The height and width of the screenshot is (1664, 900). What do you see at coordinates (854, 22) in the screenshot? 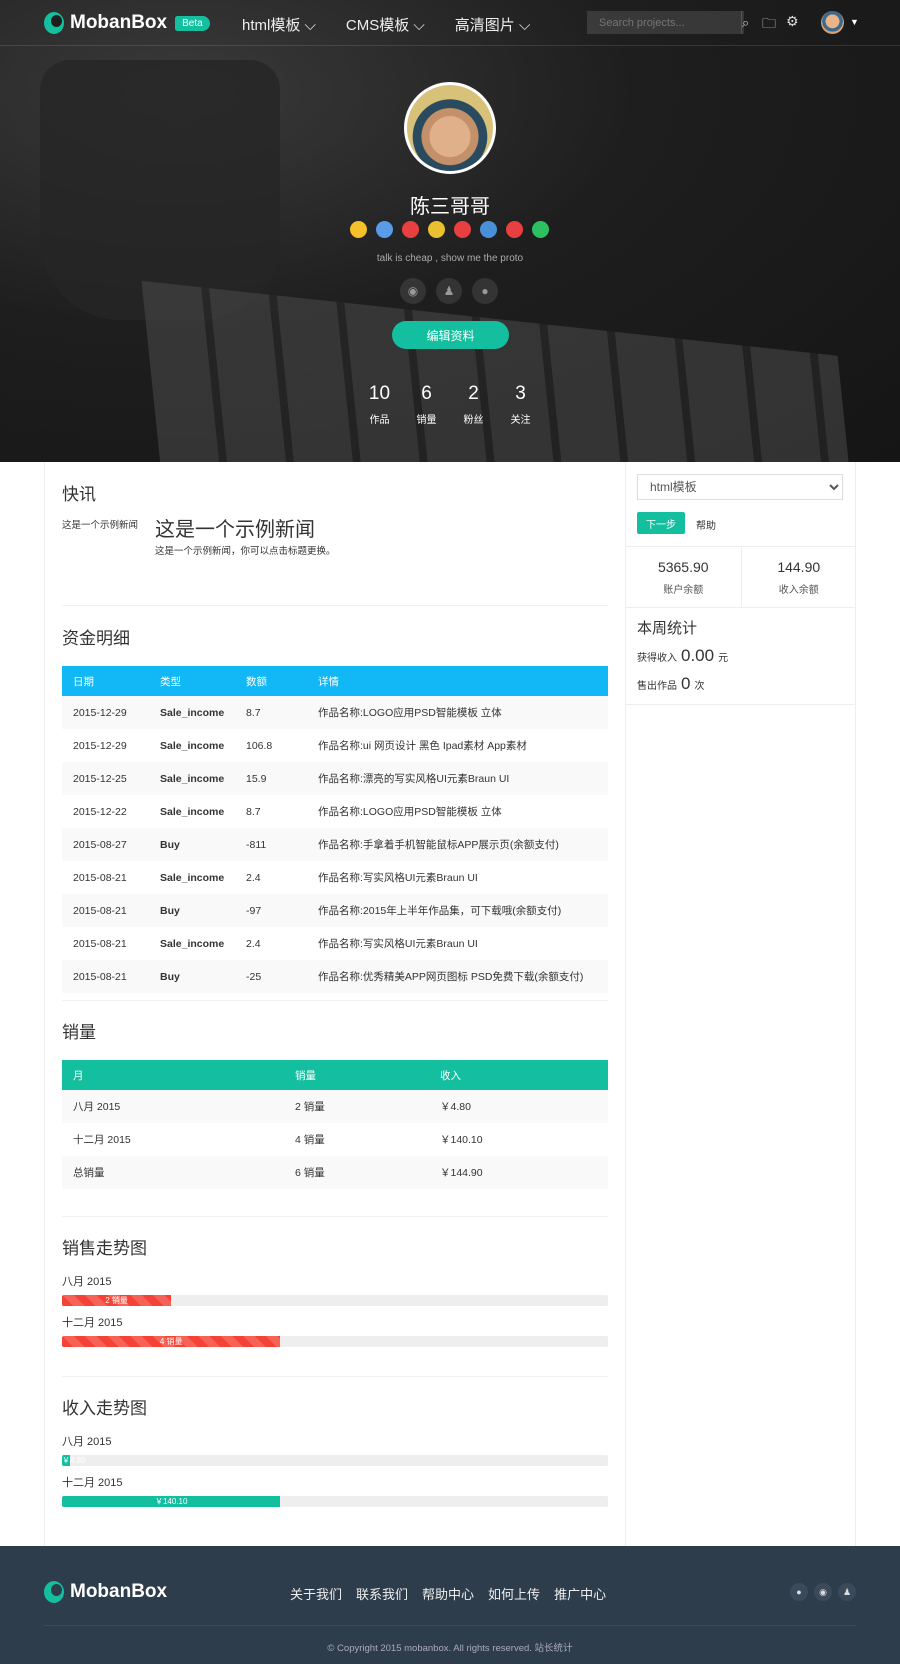
I see `caret-down-icon: ▼` at bounding box center [854, 22].